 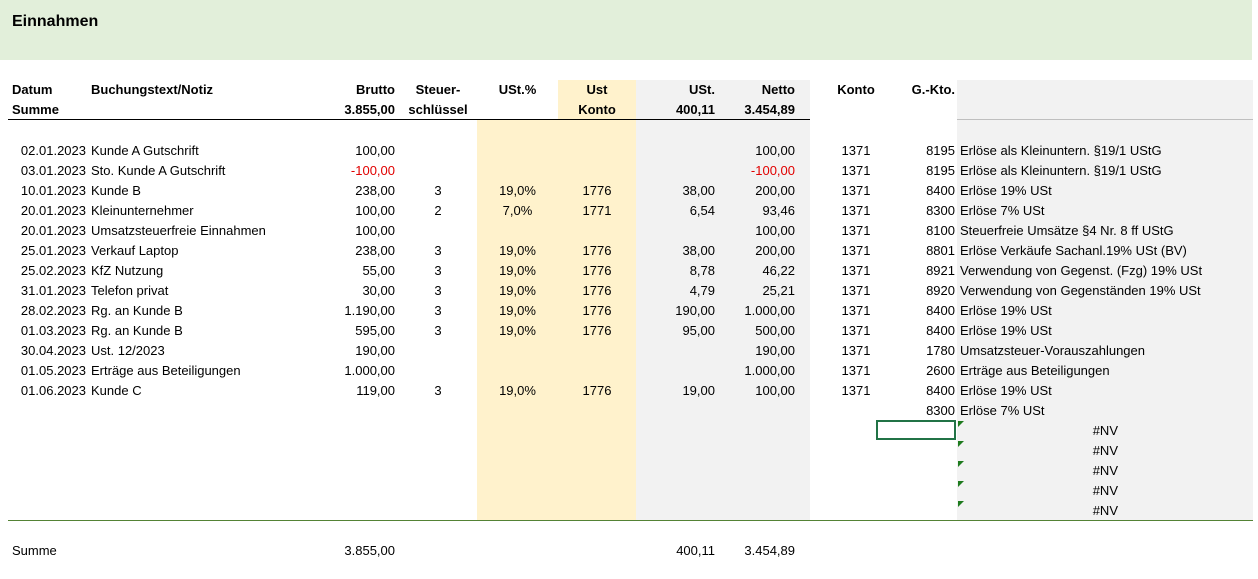 I want to click on cell-ust: 8,78, so click(x=675, y=271).